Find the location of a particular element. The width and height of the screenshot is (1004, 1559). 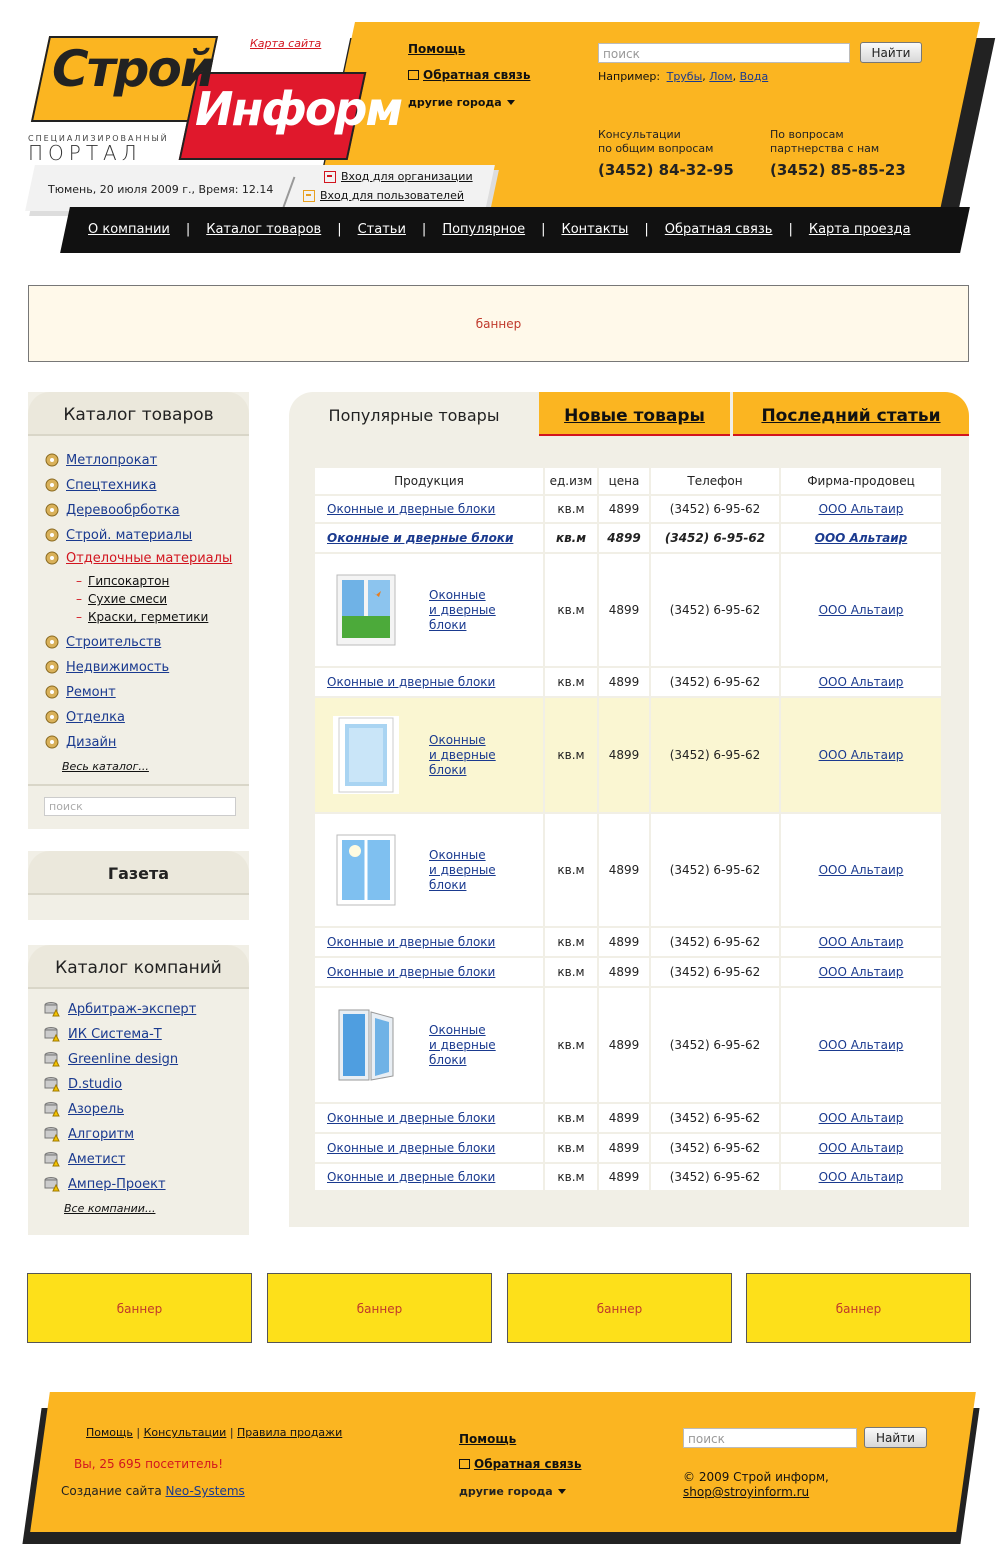

company-item: Алгоритм is located at coordinates (89, 1134).